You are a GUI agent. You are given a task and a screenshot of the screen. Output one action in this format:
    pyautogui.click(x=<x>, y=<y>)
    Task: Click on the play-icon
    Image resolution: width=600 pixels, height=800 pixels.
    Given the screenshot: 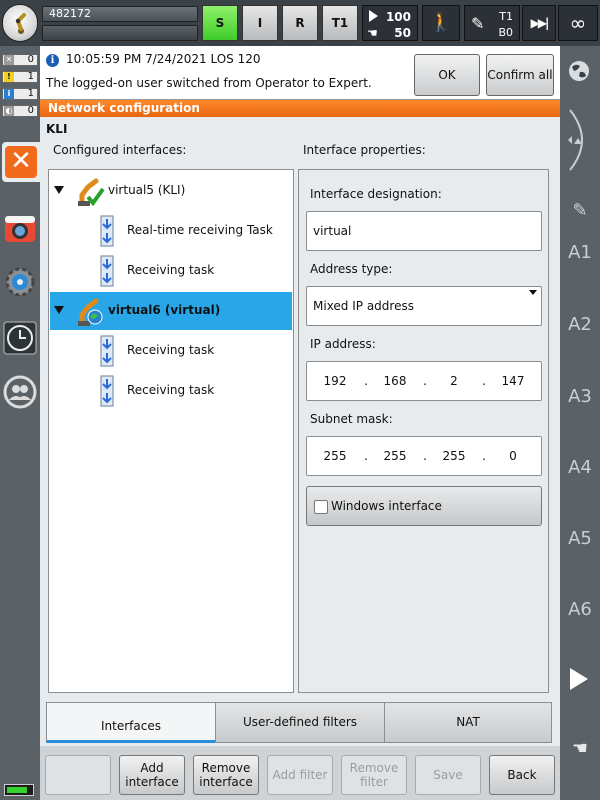 What is the action you would take?
    pyautogui.click(x=373, y=16)
    